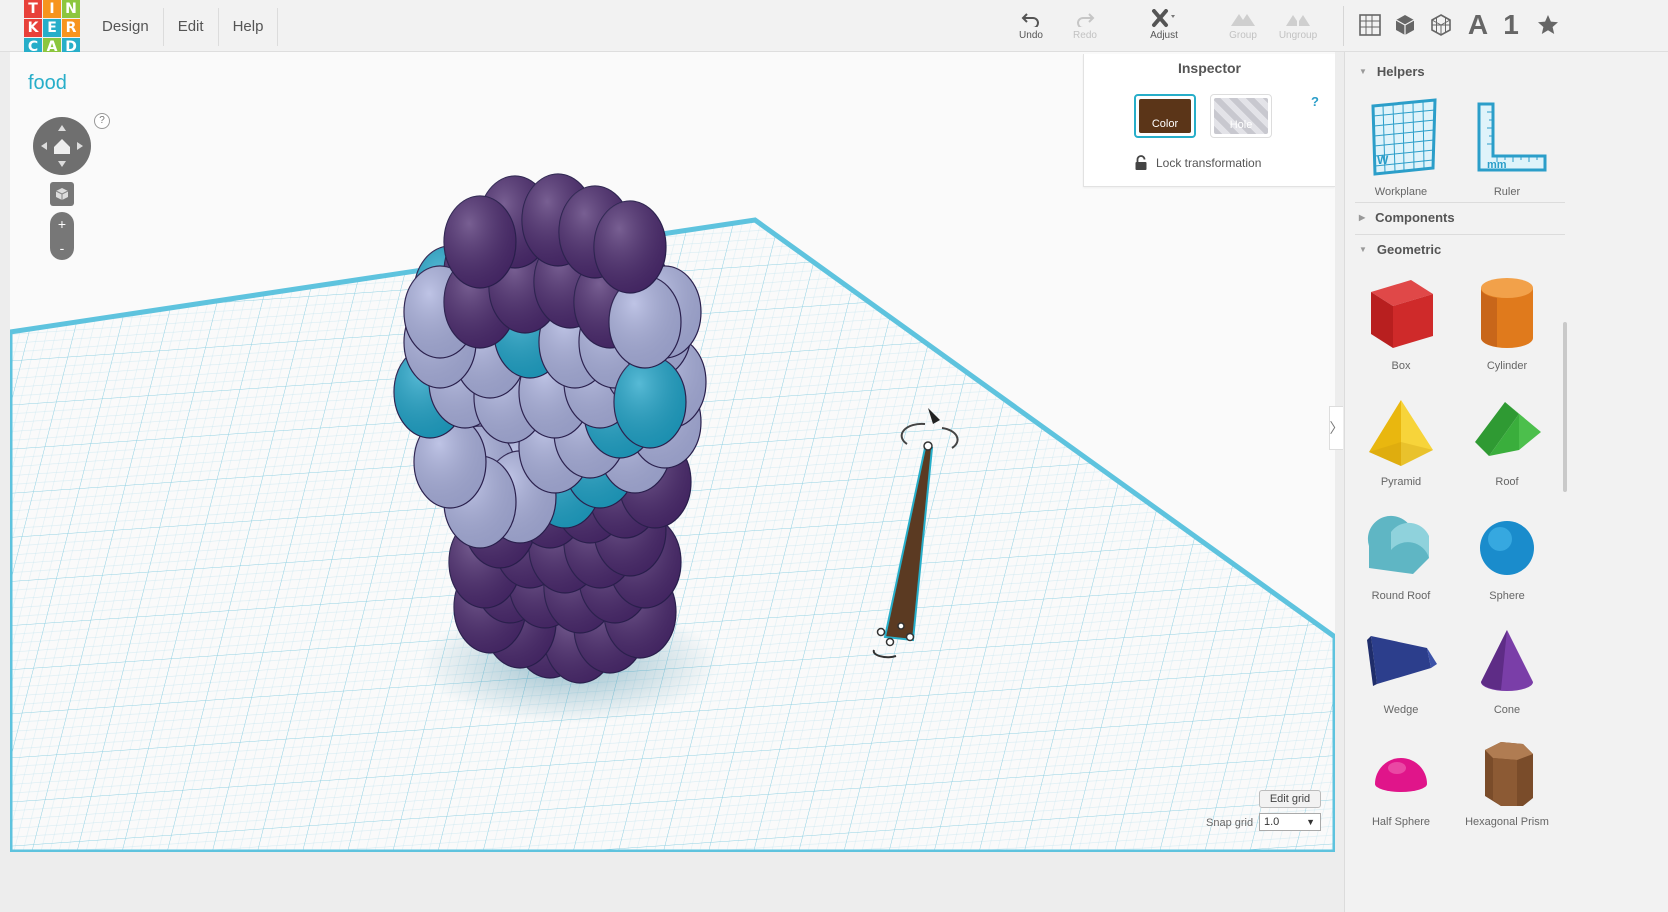  What do you see at coordinates (1400, 71) in the screenshot?
I see `helpers-title: Helpers` at bounding box center [1400, 71].